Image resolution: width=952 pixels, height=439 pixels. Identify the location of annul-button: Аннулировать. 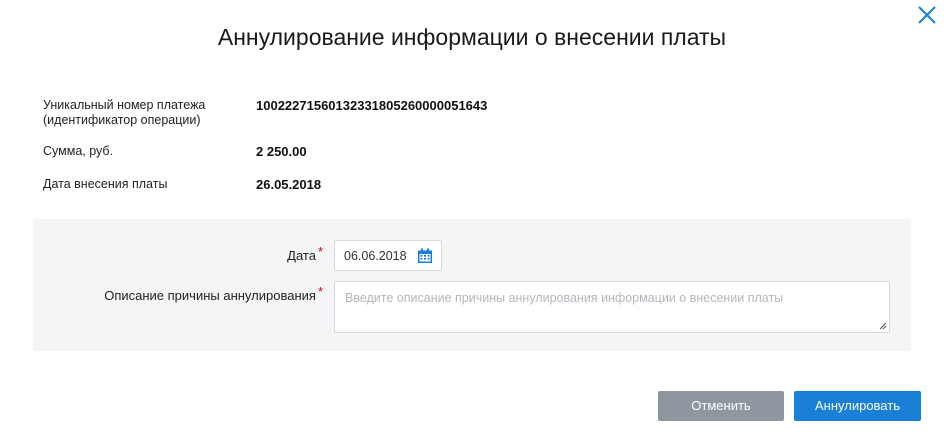
(857, 406).